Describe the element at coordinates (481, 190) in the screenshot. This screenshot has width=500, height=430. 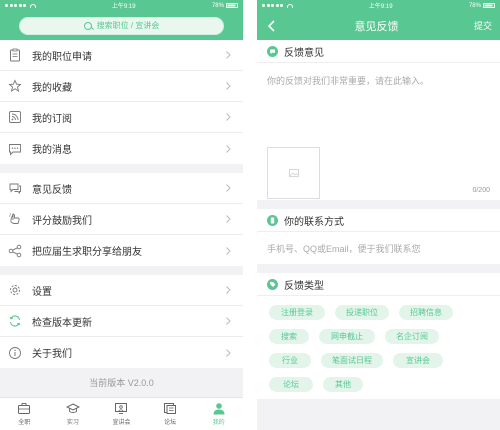
I see `char-counter: 0/200` at that location.